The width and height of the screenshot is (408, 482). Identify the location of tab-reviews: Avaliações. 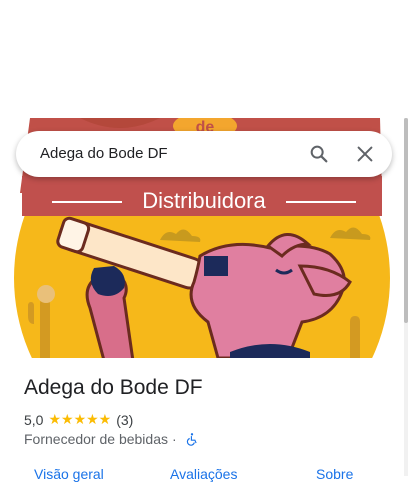
(203, 474).